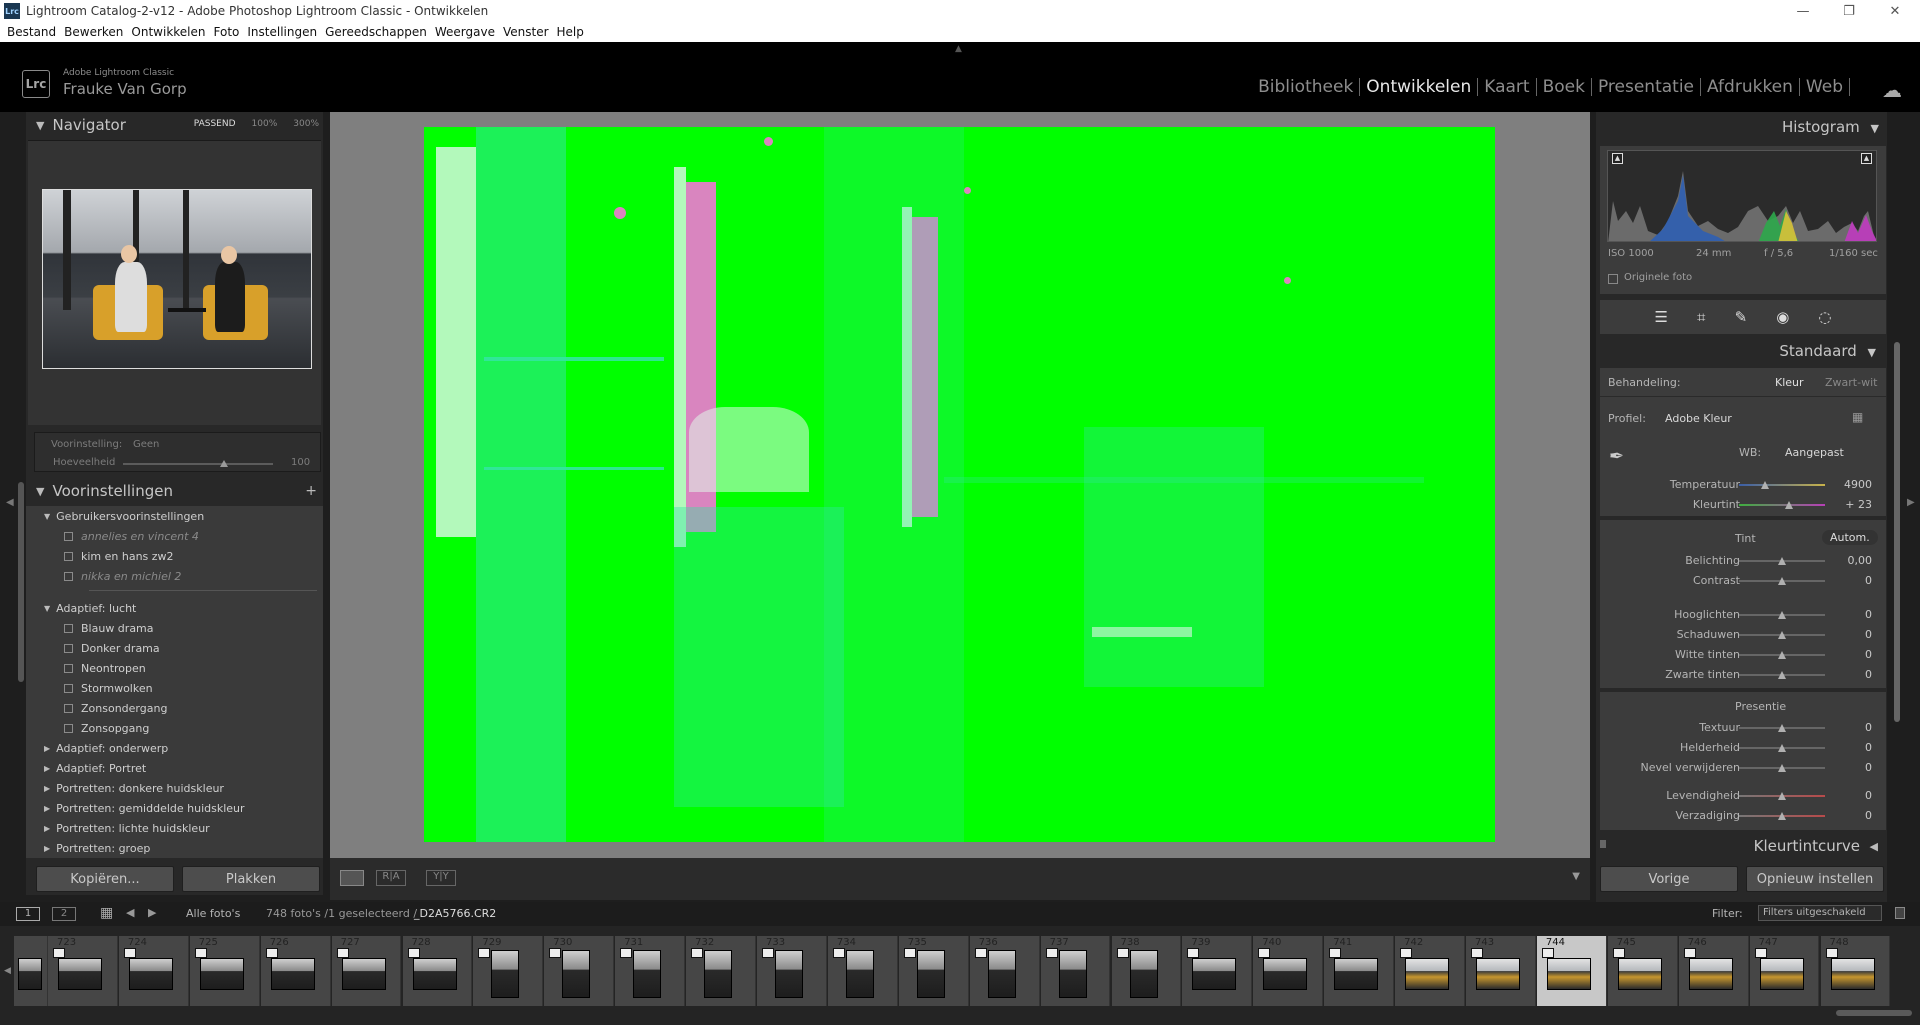  Describe the element at coordinates (174, 788) in the screenshot. I see `preset-group: ▶ Portretten: donkere huidskleur` at that location.